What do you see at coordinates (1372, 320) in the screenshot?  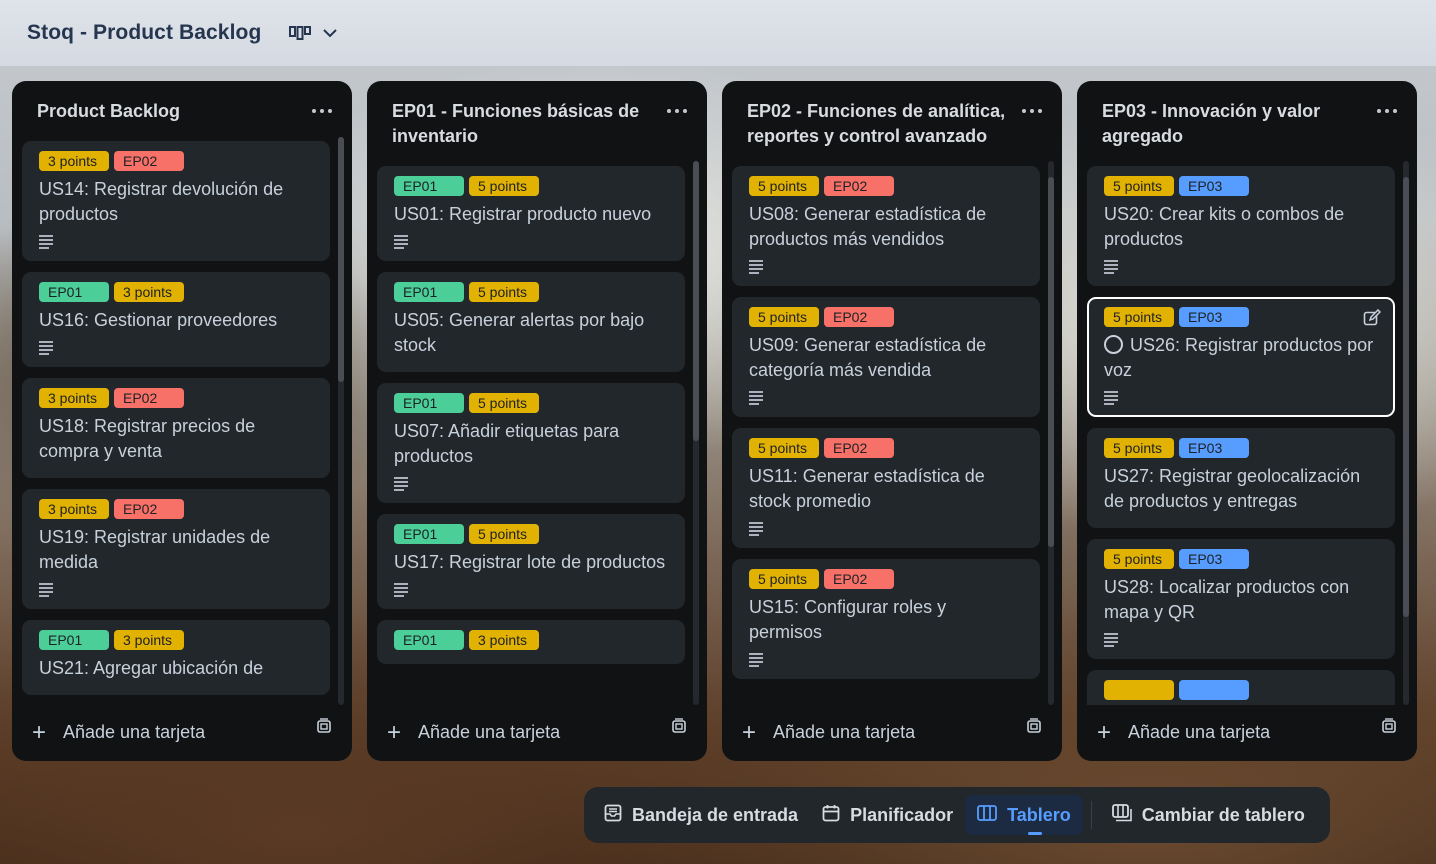 I see `edit-icon` at bounding box center [1372, 320].